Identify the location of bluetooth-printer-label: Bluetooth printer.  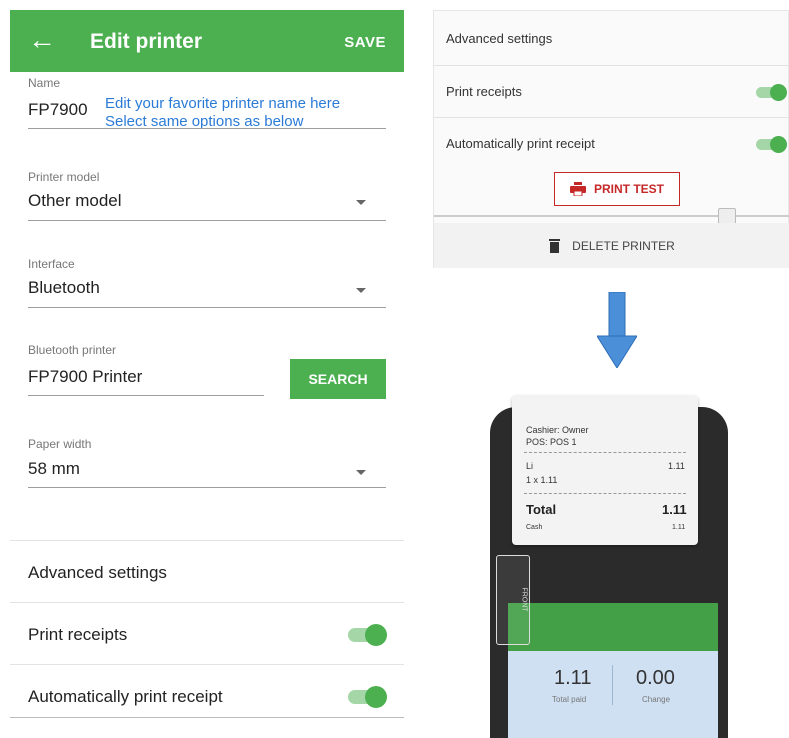
(72, 350).